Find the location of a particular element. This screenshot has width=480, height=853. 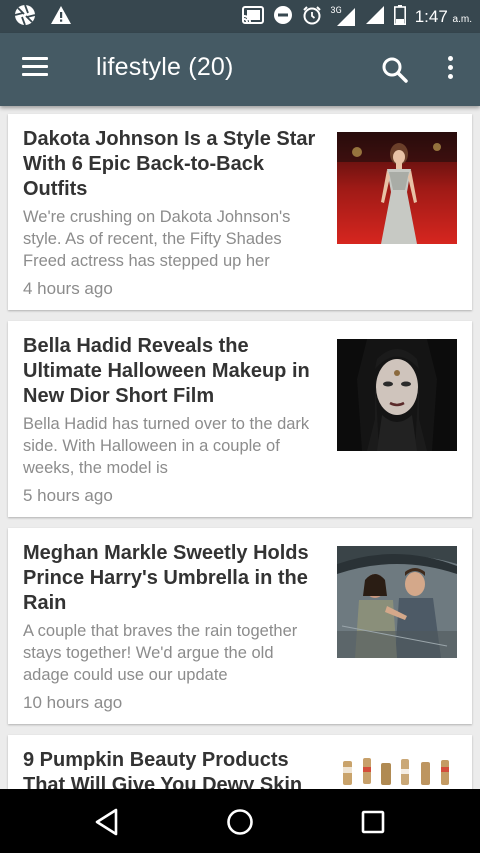

status-time: 1:47 a.m. is located at coordinates (443, 17).